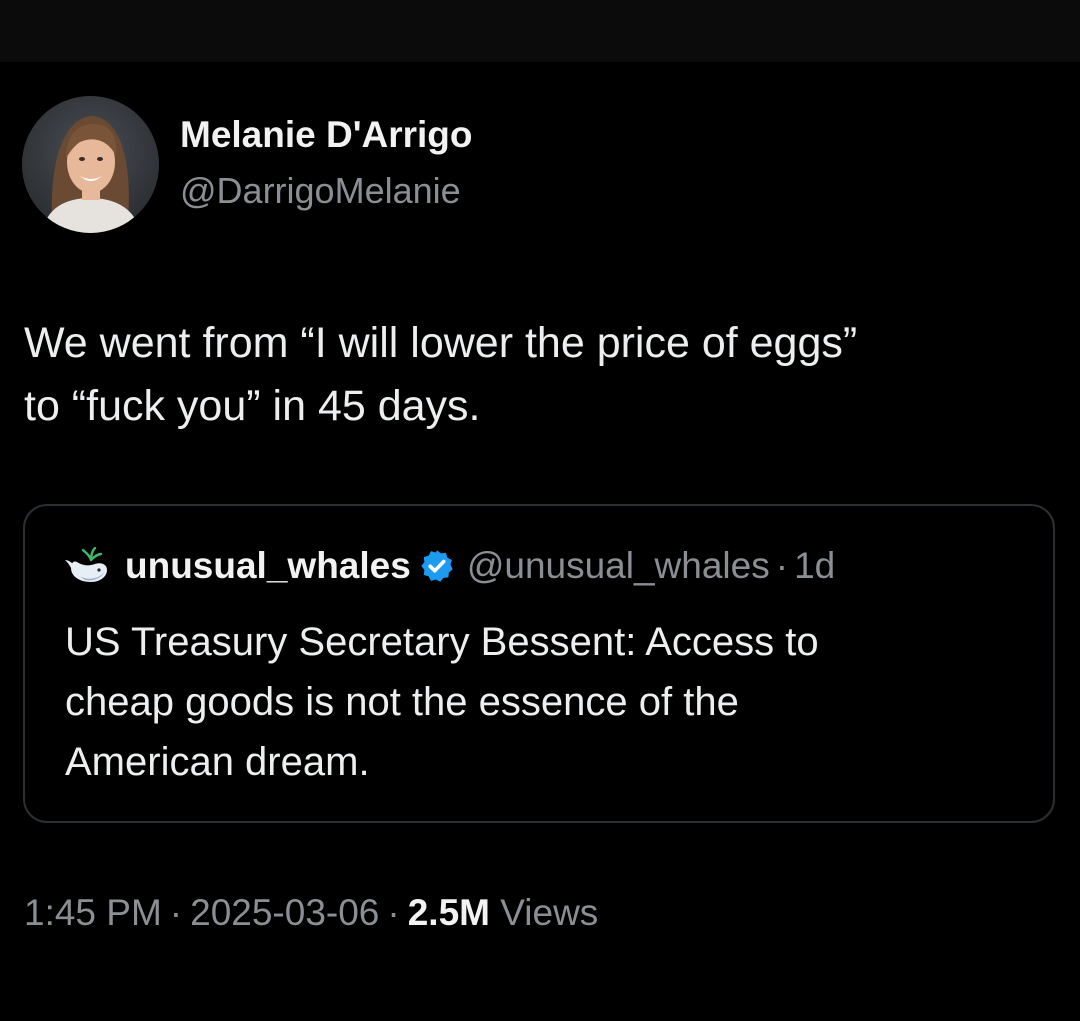 The width and height of the screenshot is (1080, 1021). I want to click on quoted-handle: @unusual_whales, so click(618, 566).